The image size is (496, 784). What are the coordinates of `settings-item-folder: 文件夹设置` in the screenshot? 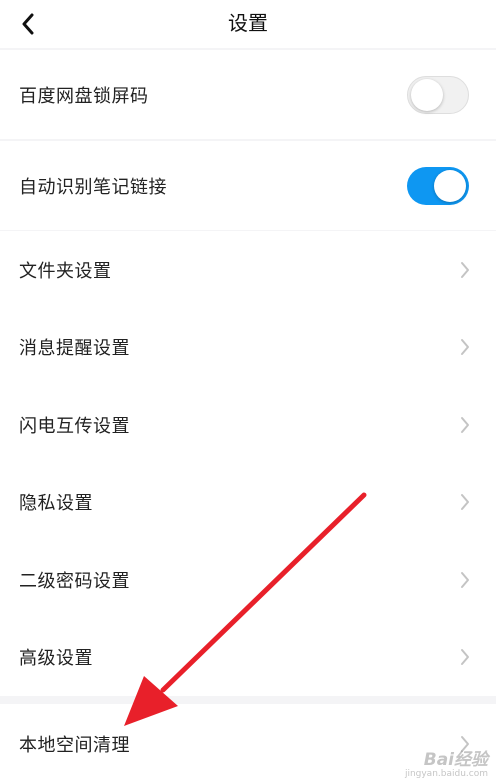 It's located at (248, 270).